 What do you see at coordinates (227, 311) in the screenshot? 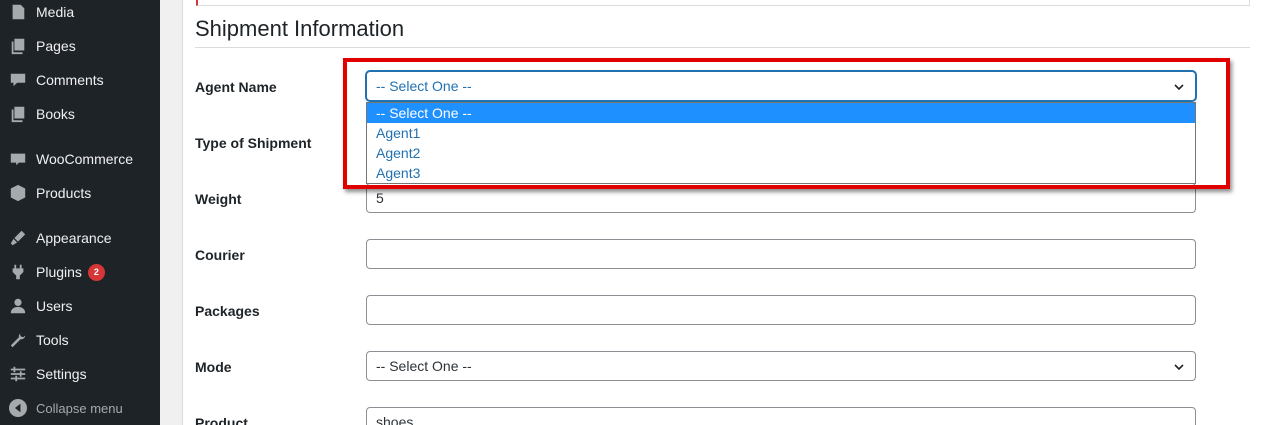
I see `packages-label: Packages` at bounding box center [227, 311].